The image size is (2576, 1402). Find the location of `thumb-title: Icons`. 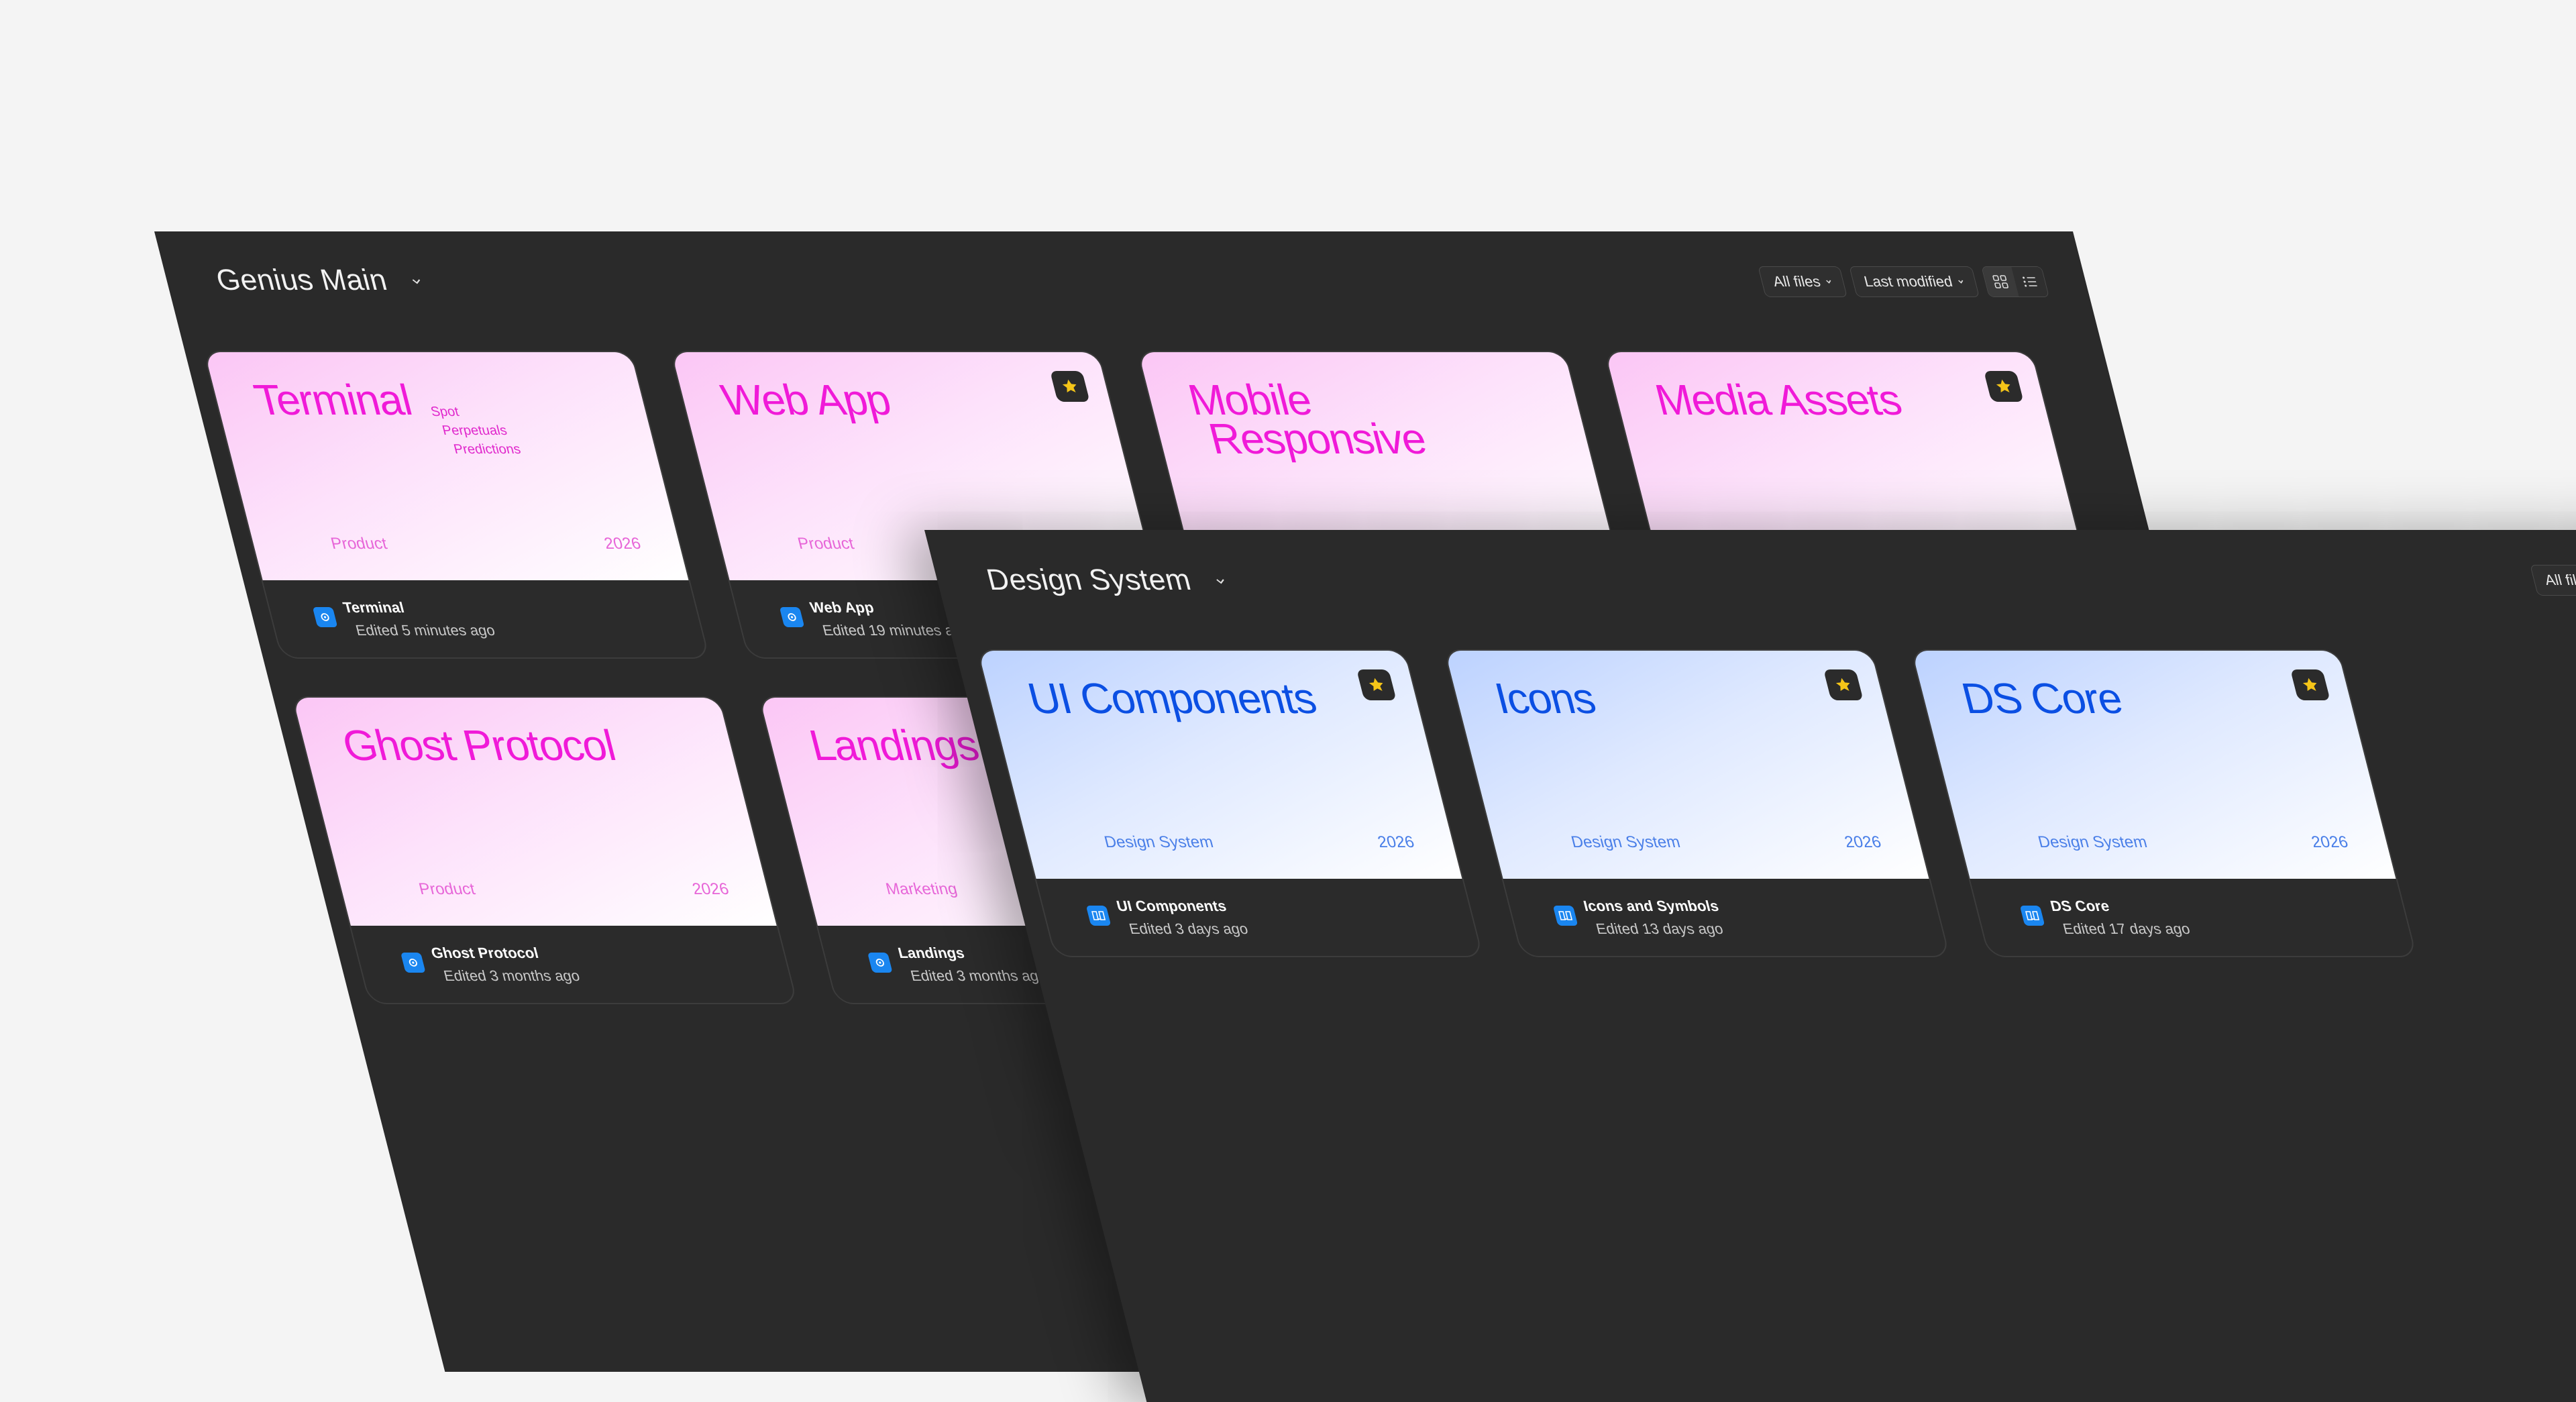

thumb-title: Icons is located at coordinates (1544, 698).